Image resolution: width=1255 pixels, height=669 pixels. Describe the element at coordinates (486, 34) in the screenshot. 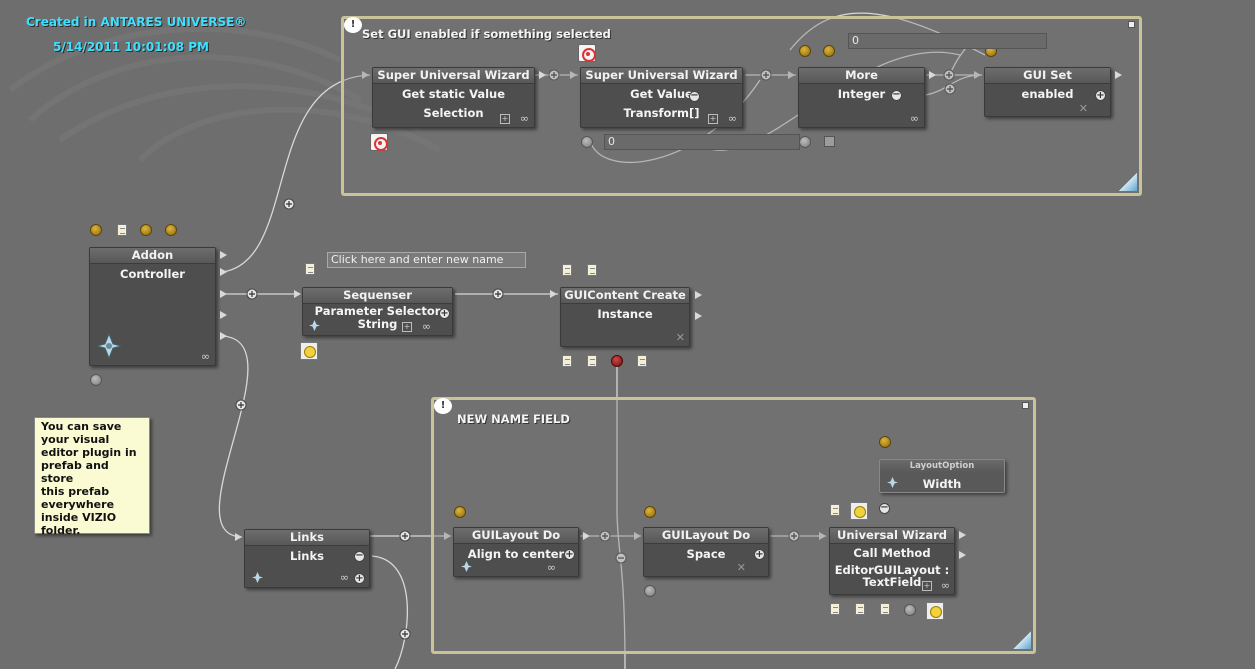

I see `group-title: Set GUI enabled if something selected` at that location.